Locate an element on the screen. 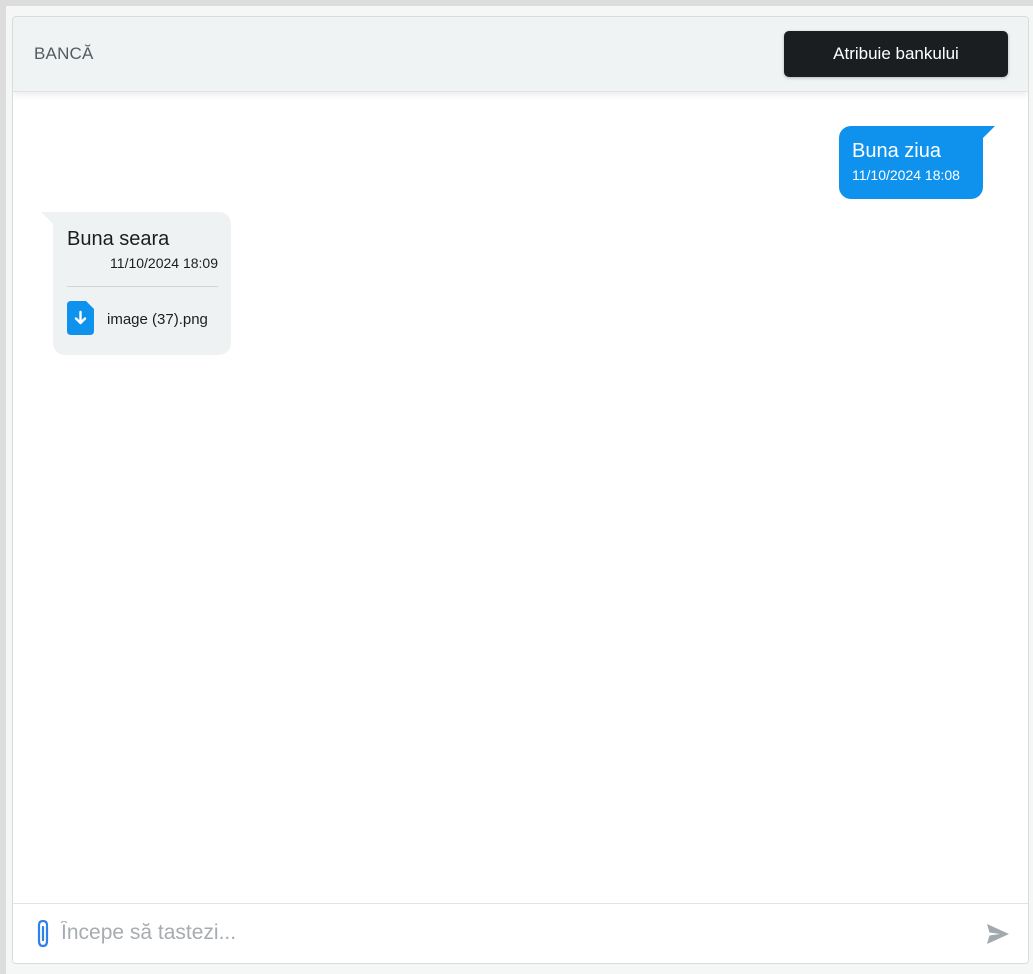 This screenshot has height=974, width=1033. message-composer is located at coordinates (520, 933).